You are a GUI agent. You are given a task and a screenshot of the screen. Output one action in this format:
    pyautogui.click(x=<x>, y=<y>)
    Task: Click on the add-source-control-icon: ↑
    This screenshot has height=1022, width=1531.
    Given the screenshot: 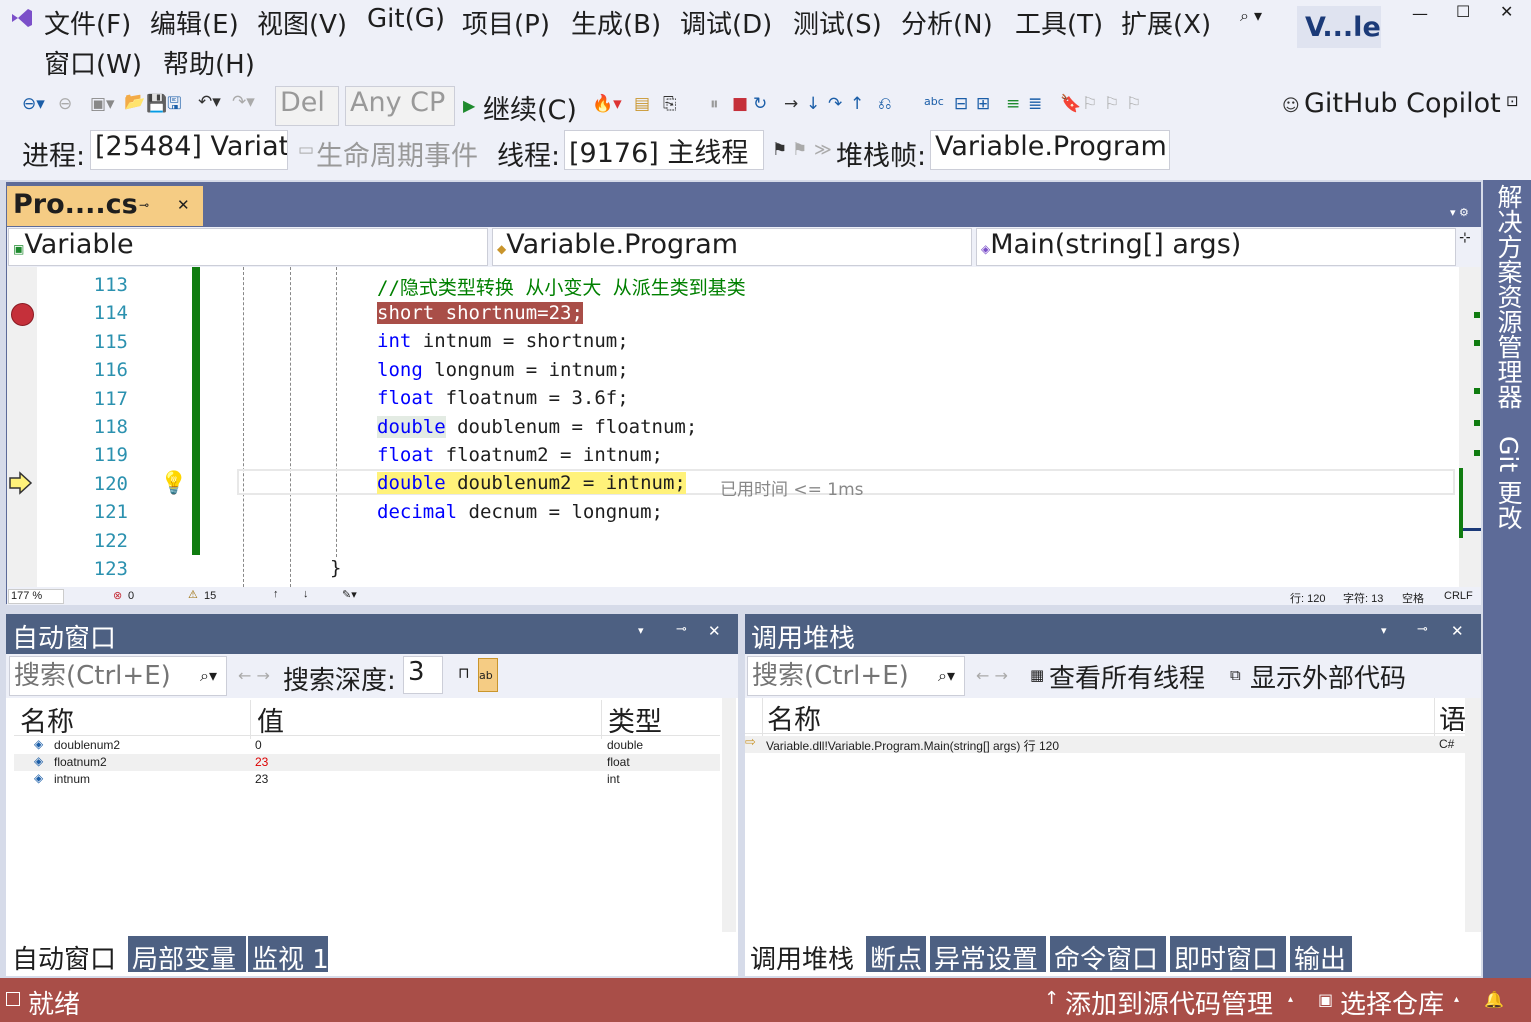 What is the action you would take?
    pyautogui.click(x=1051, y=998)
    